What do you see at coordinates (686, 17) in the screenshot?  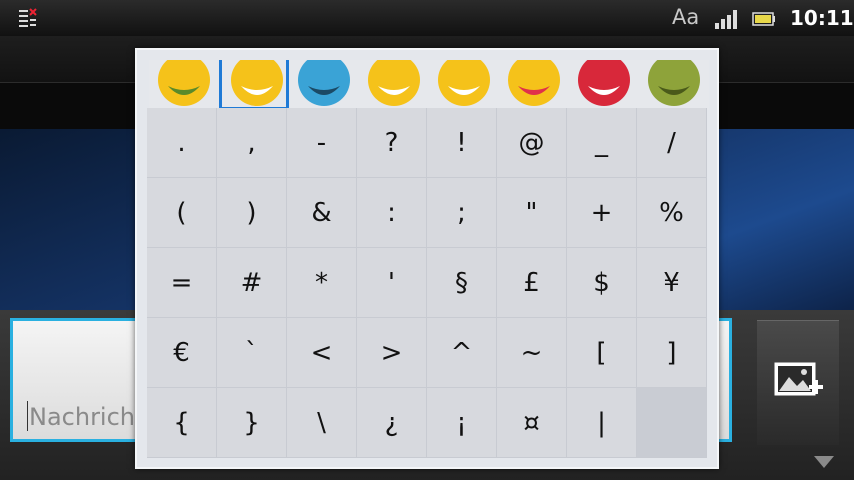 I see `font-size-indicator: Aa` at bounding box center [686, 17].